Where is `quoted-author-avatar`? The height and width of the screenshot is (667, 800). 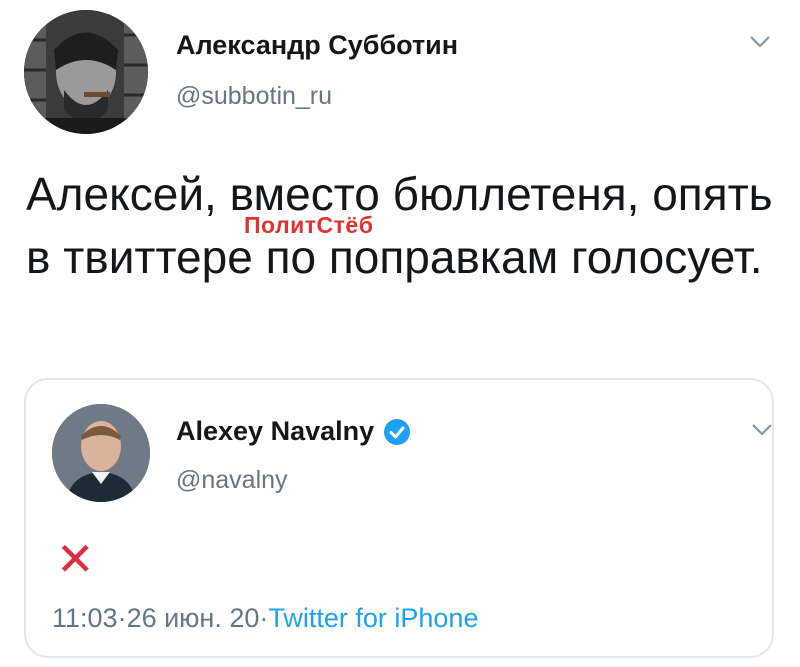 quoted-author-avatar is located at coordinates (101, 453).